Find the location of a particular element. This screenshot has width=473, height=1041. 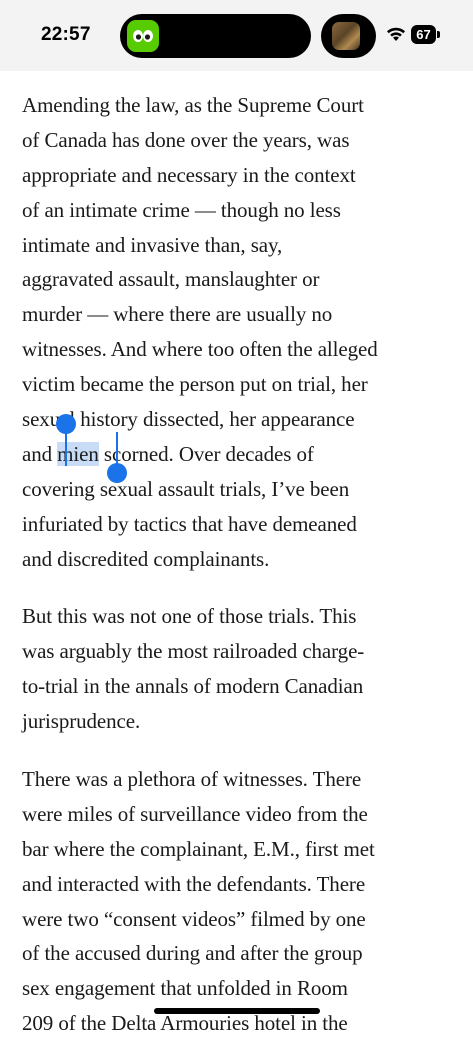

article-line: and discredited complainants. is located at coordinates (146, 558).